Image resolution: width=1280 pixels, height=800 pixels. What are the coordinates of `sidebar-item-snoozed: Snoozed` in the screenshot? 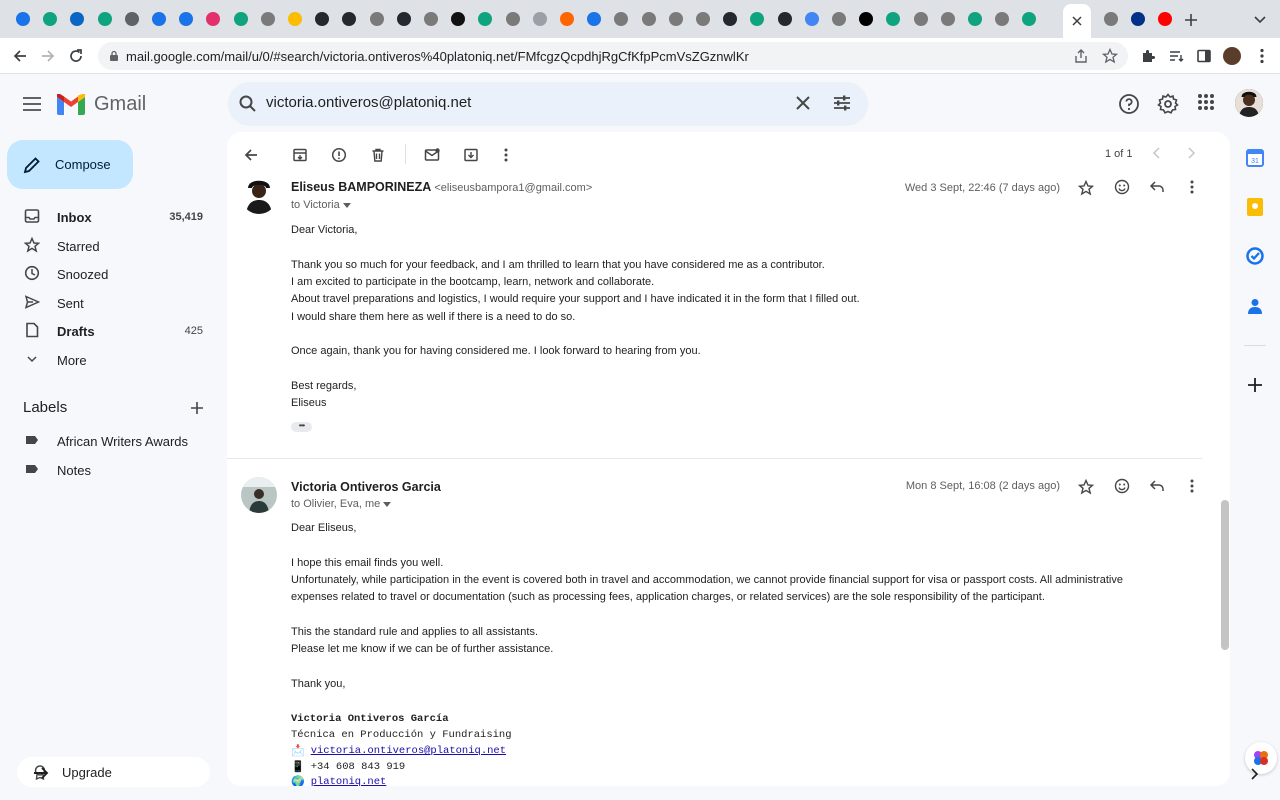 It's located at (110, 274).